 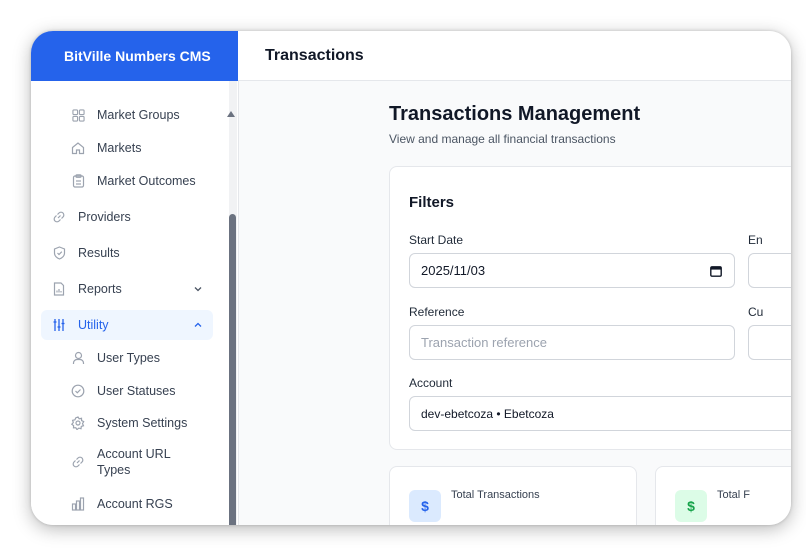 What do you see at coordinates (127, 325) in the screenshot?
I see `sidebar-item-utility: Utility` at bounding box center [127, 325].